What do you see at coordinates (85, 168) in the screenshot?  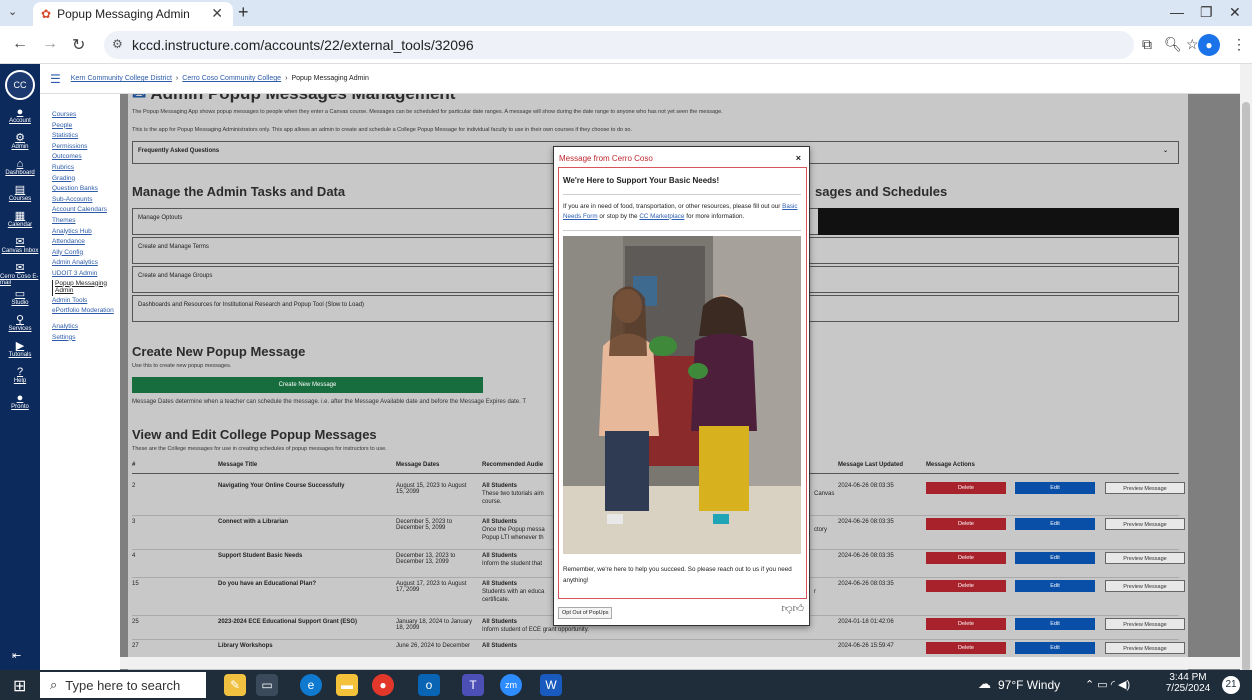 I see `sub-nav-rubrics: Rubrics` at bounding box center [85, 168].